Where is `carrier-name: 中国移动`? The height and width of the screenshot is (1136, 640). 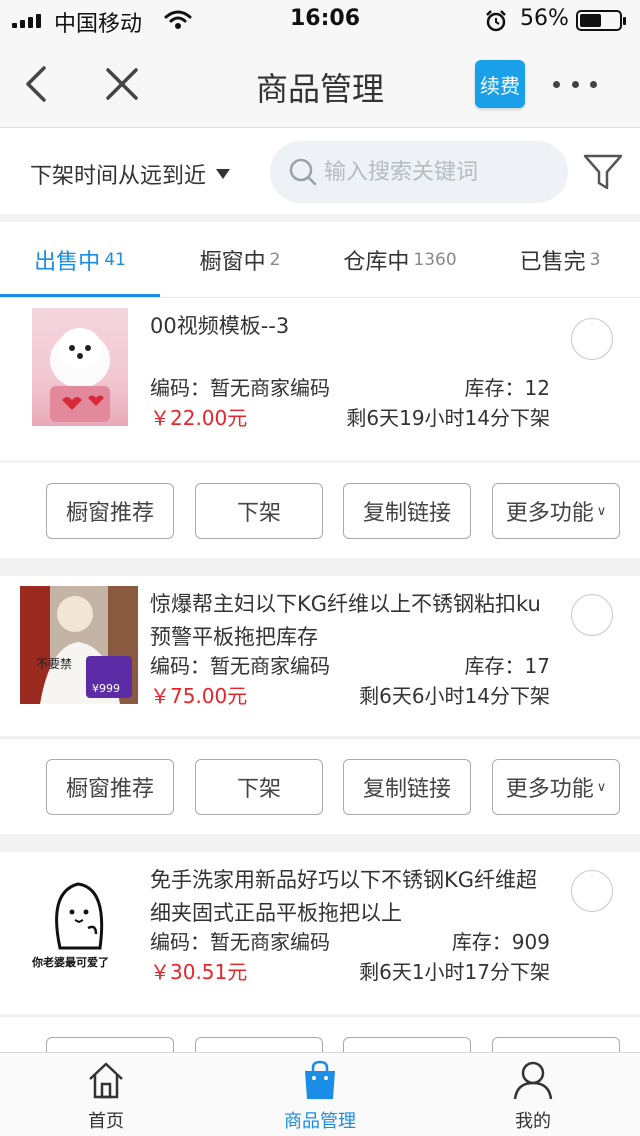 carrier-name: 中国移动 is located at coordinates (98, 24).